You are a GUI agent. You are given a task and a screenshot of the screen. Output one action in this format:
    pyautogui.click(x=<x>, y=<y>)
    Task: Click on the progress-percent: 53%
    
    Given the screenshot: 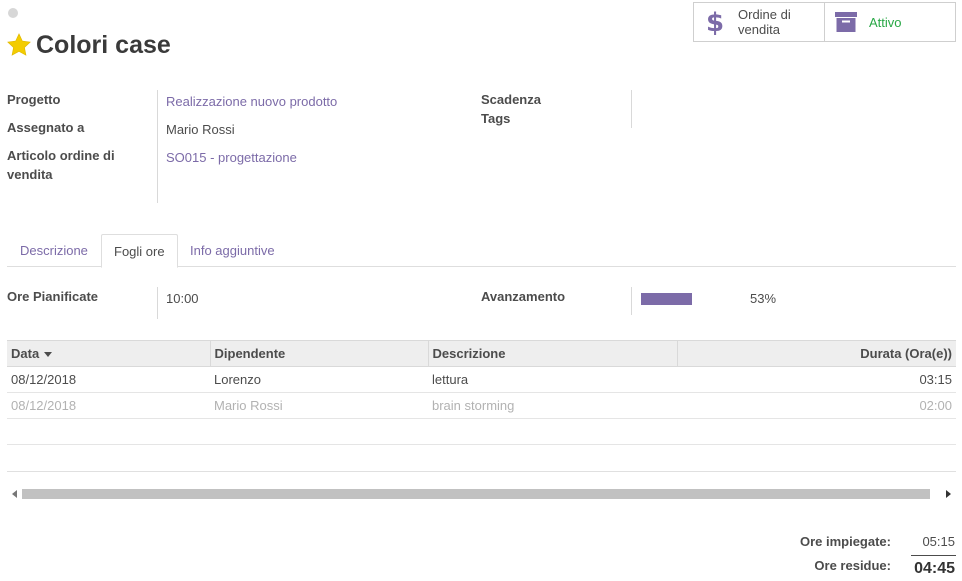 What is the action you would take?
    pyautogui.click(x=763, y=298)
    